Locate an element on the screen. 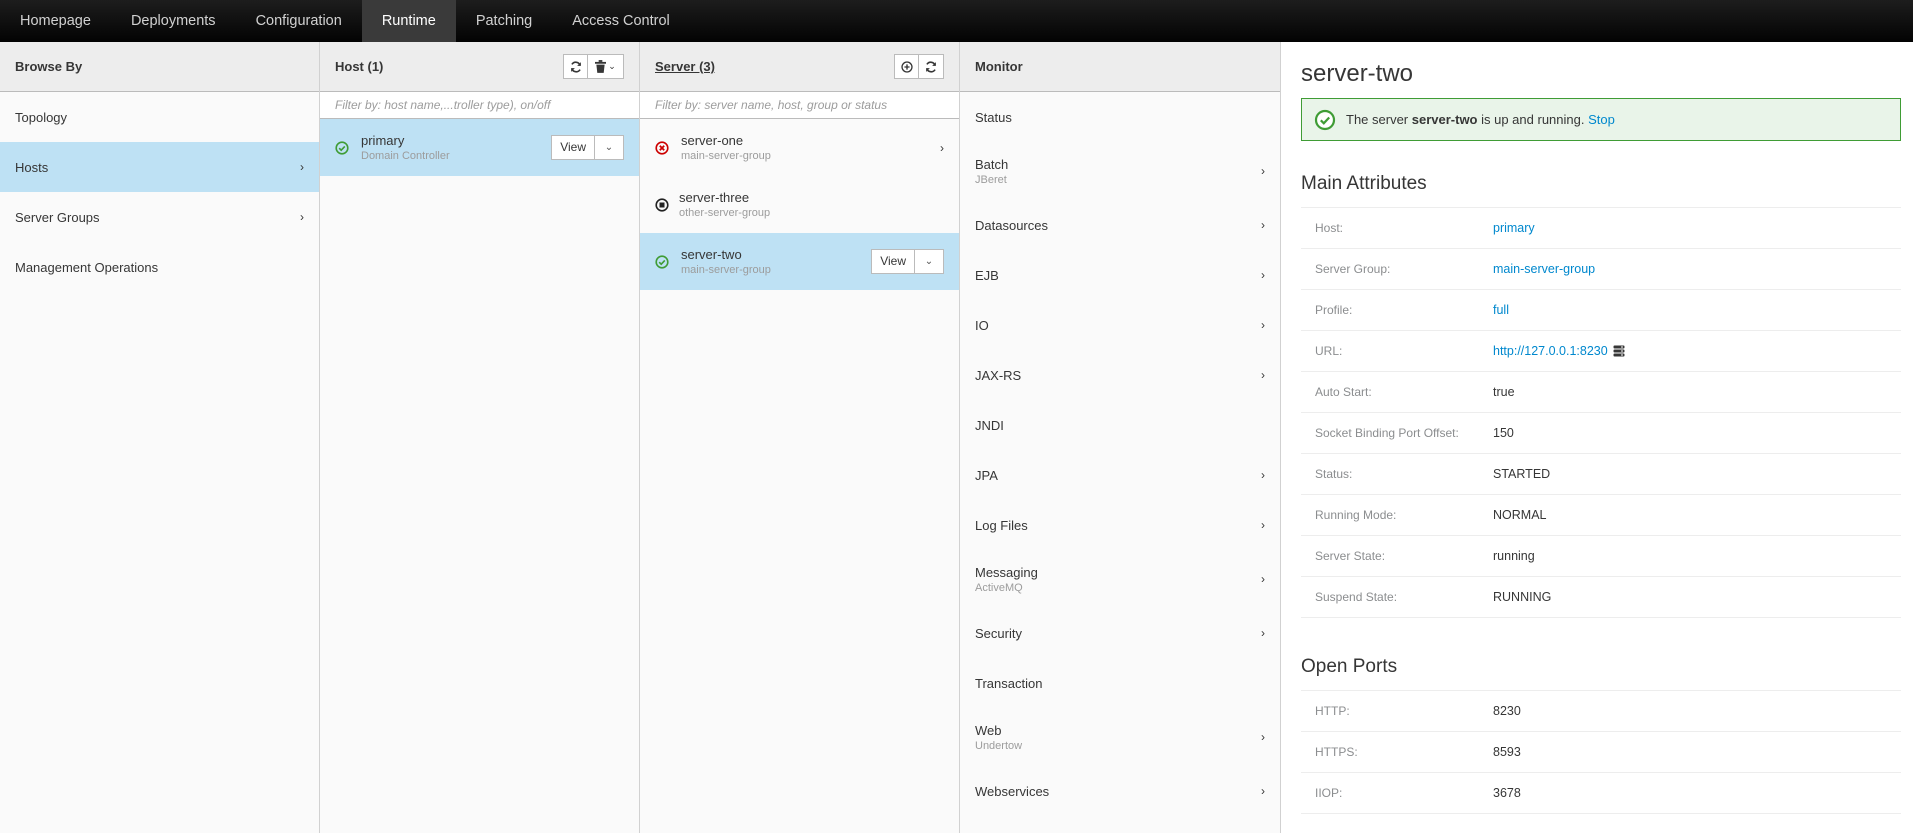 This screenshot has width=1913, height=833. check-circle-icon is located at coordinates (1325, 119).